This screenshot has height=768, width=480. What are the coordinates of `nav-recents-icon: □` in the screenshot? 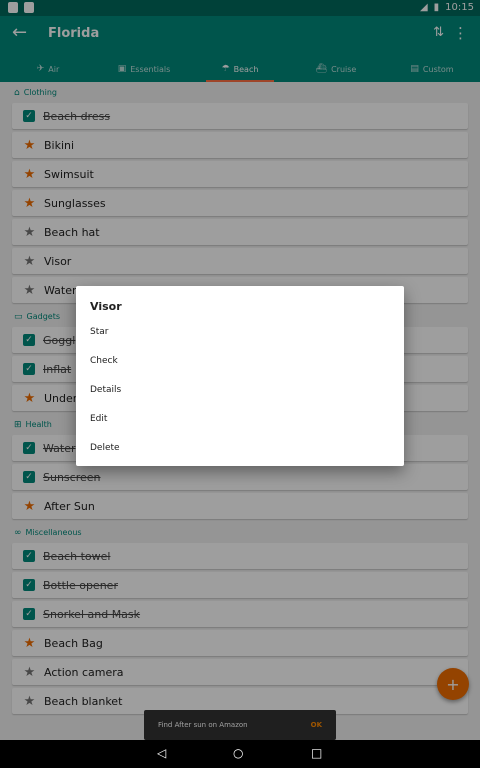 It's located at (316, 753).